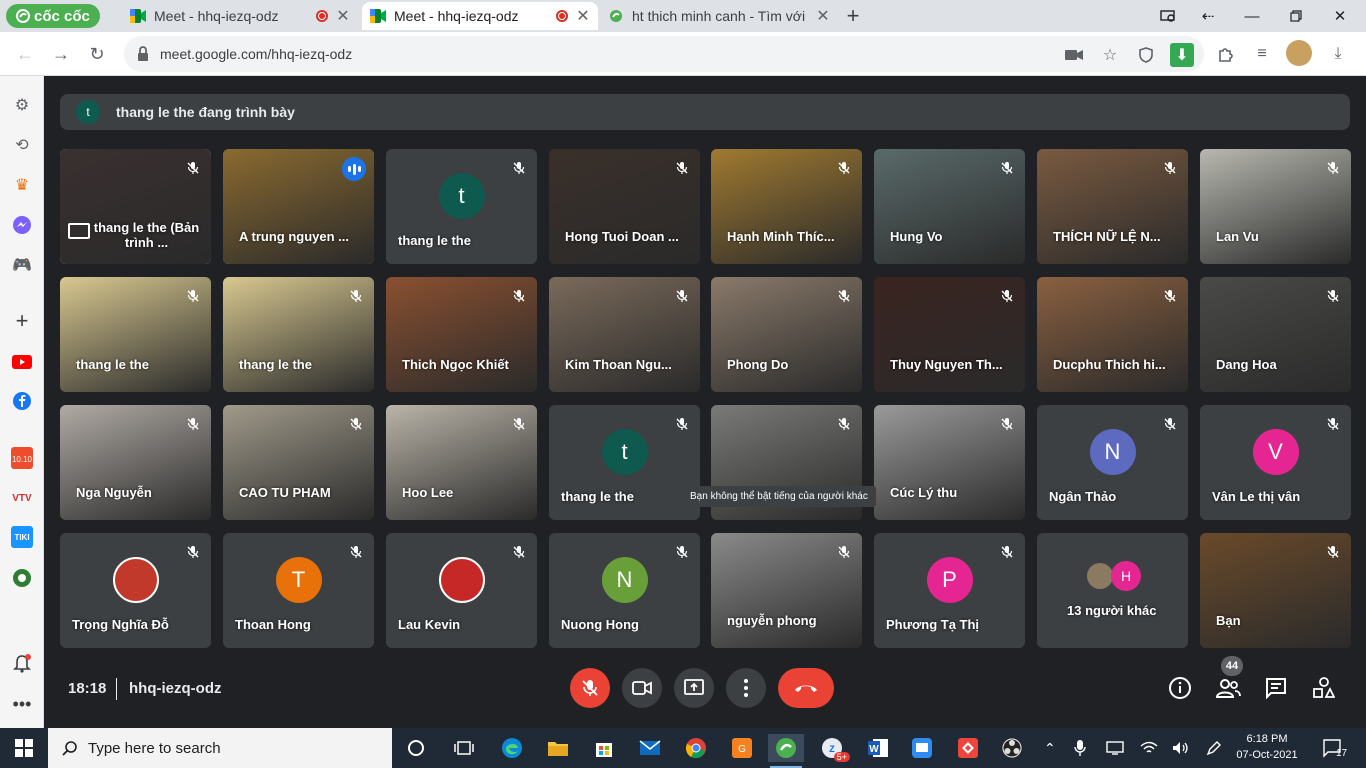 The width and height of the screenshot is (1366, 768). What do you see at coordinates (1262, 54) in the screenshot?
I see `reading-list-icon: ≡` at bounding box center [1262, 54].